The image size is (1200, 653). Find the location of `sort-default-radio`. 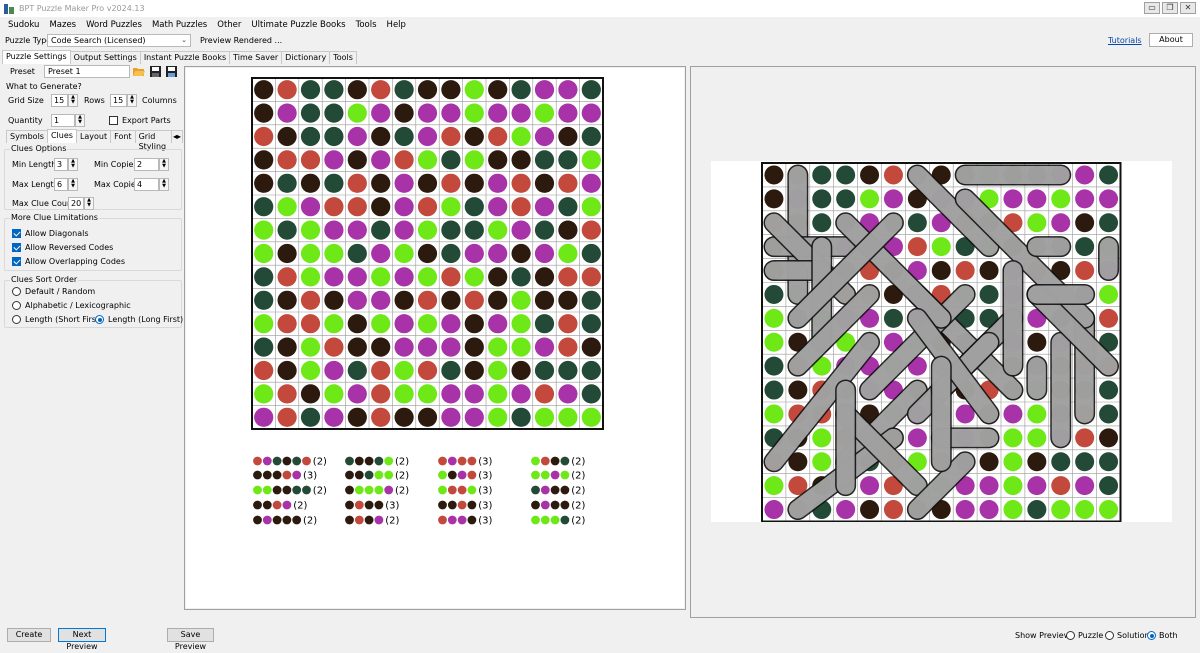

sort-default-radio is located at coordinates (16, 291).